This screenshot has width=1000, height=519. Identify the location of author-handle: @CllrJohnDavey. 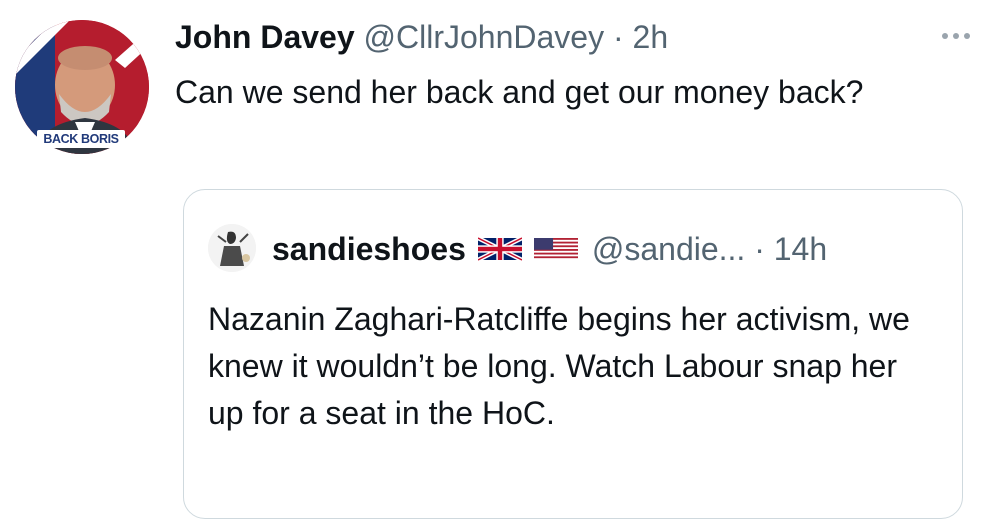
(484, 37).